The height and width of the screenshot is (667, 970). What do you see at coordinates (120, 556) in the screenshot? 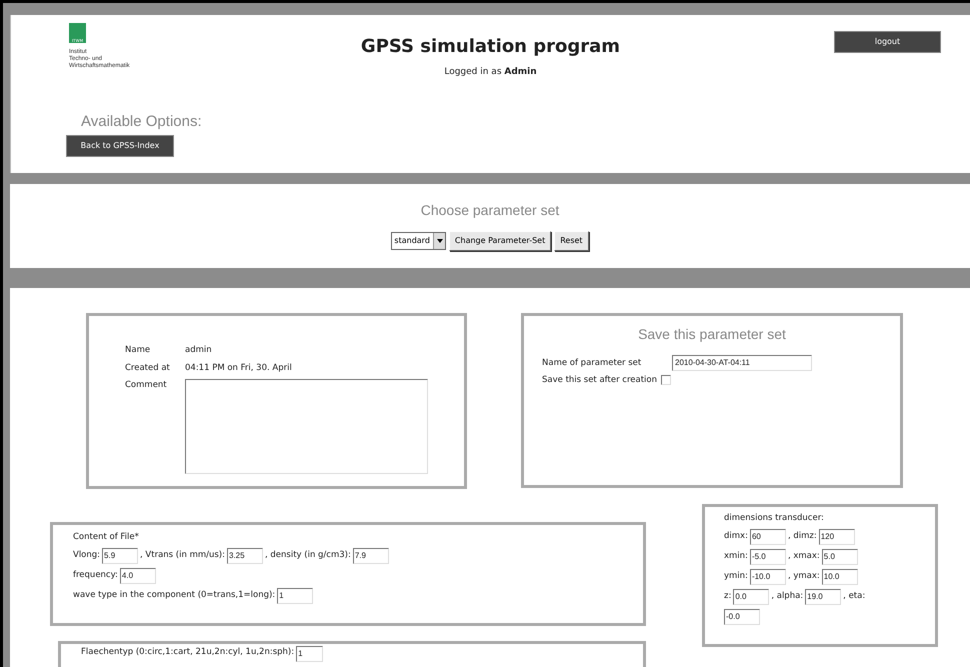
I see `input-field: 5.9` at bounding box center [120, 556].